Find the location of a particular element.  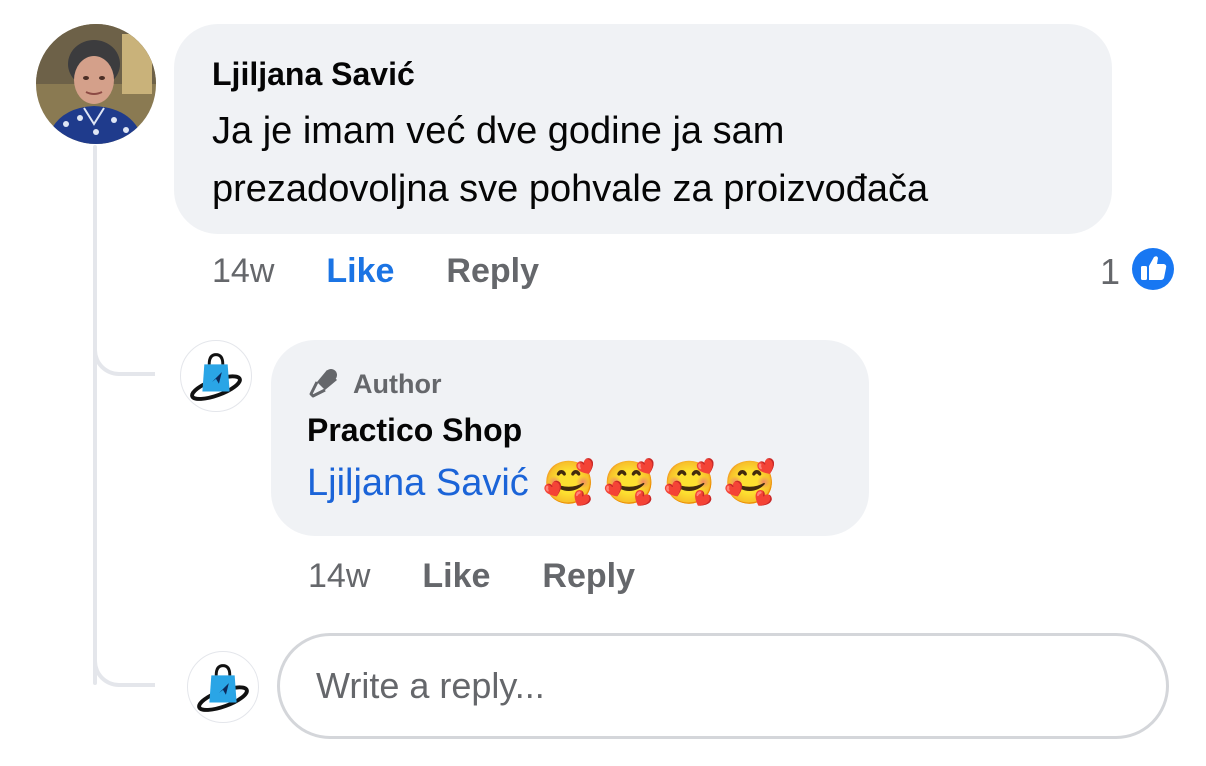

comment-text-line: Ja je imam već dve godine ja sam is located at coordinates (498, 131).